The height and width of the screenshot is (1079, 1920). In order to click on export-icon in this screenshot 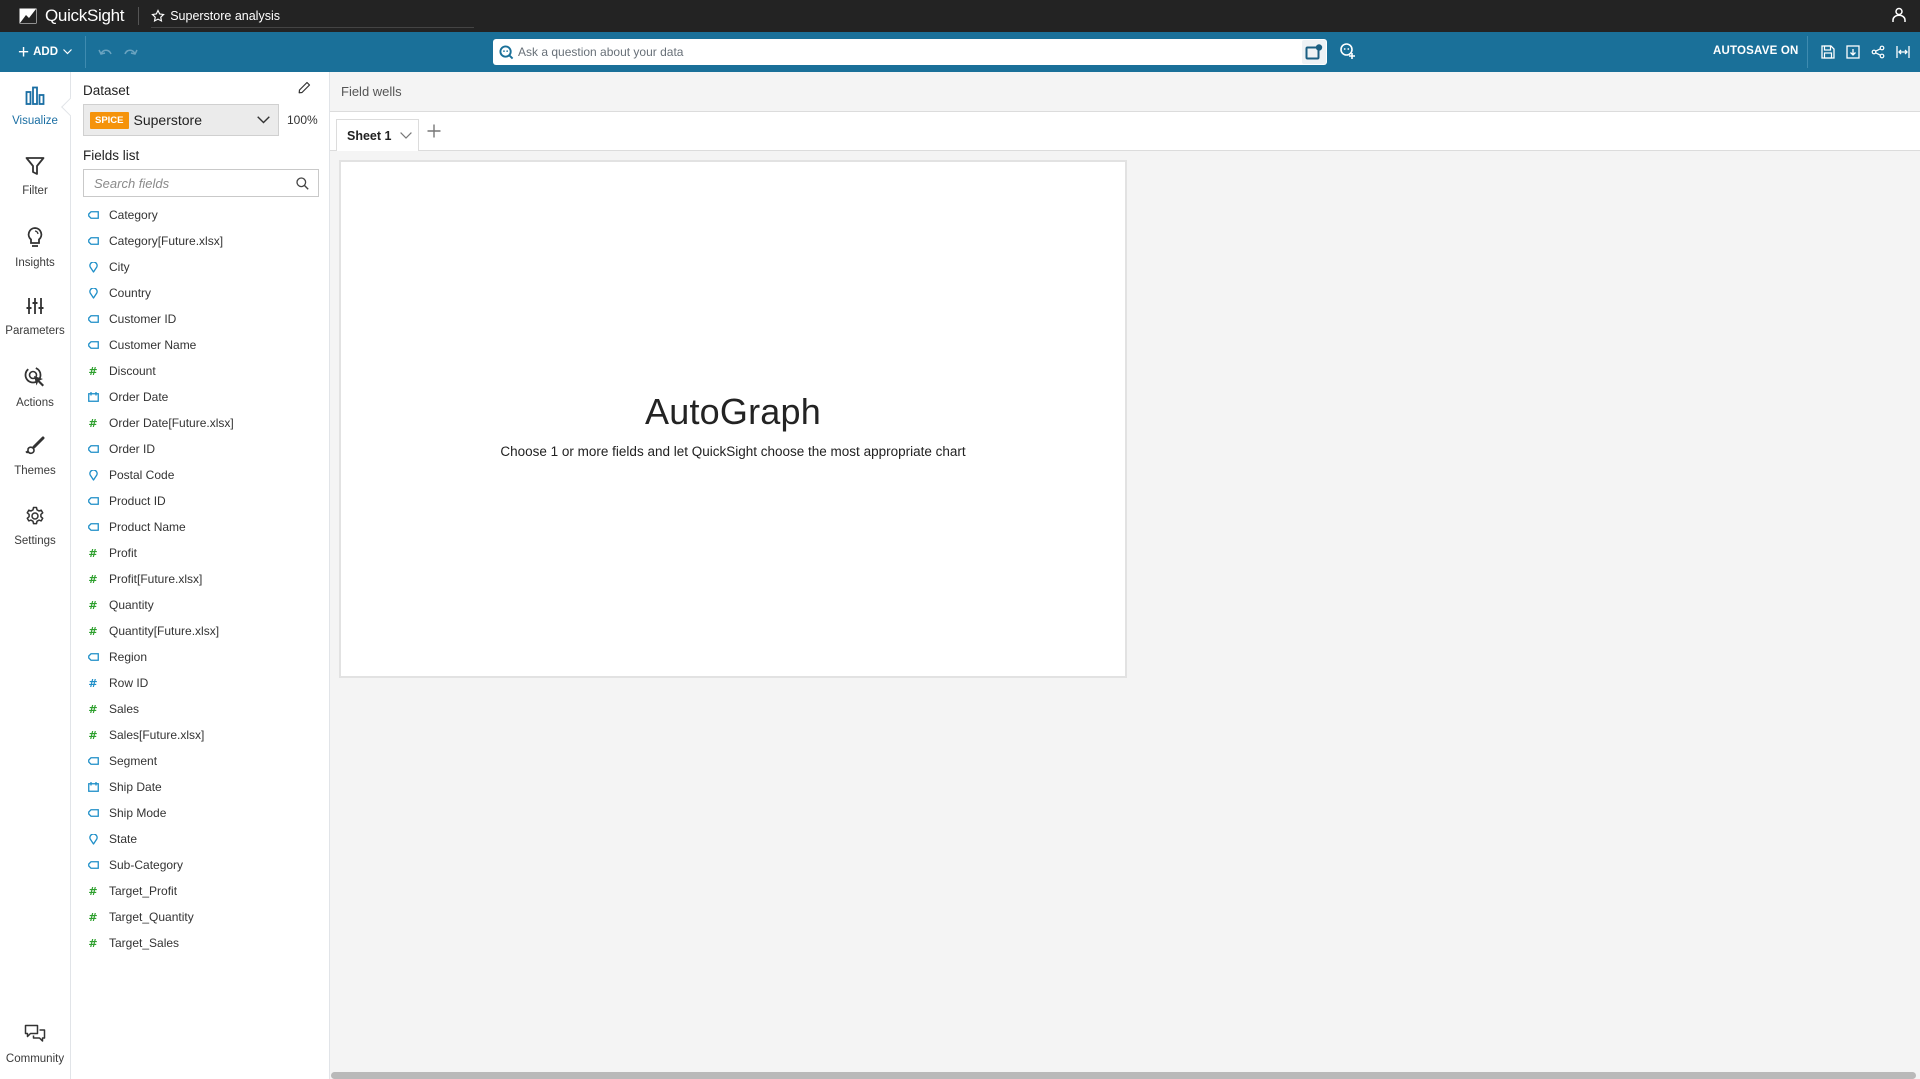, I will do `click(1853, 52)`.